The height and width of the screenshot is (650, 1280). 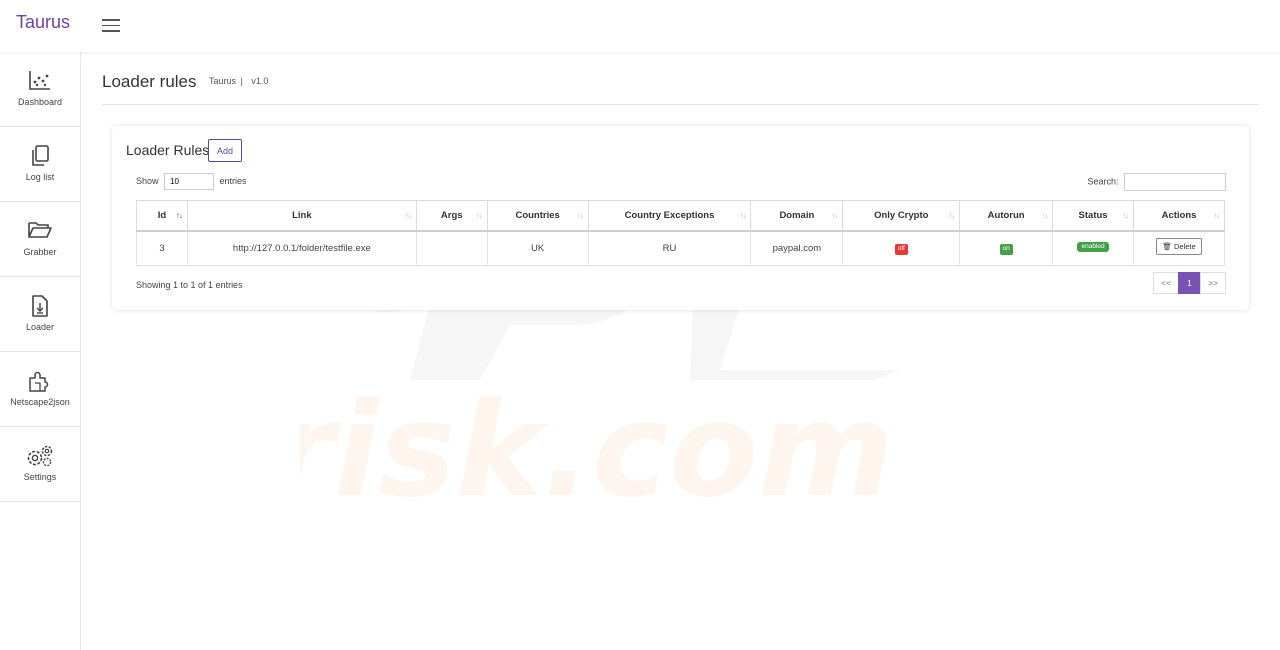 What do you see at coordinates (451, 248) in the screenshot?
I see `cell-args` at bounding box center [451, 248].